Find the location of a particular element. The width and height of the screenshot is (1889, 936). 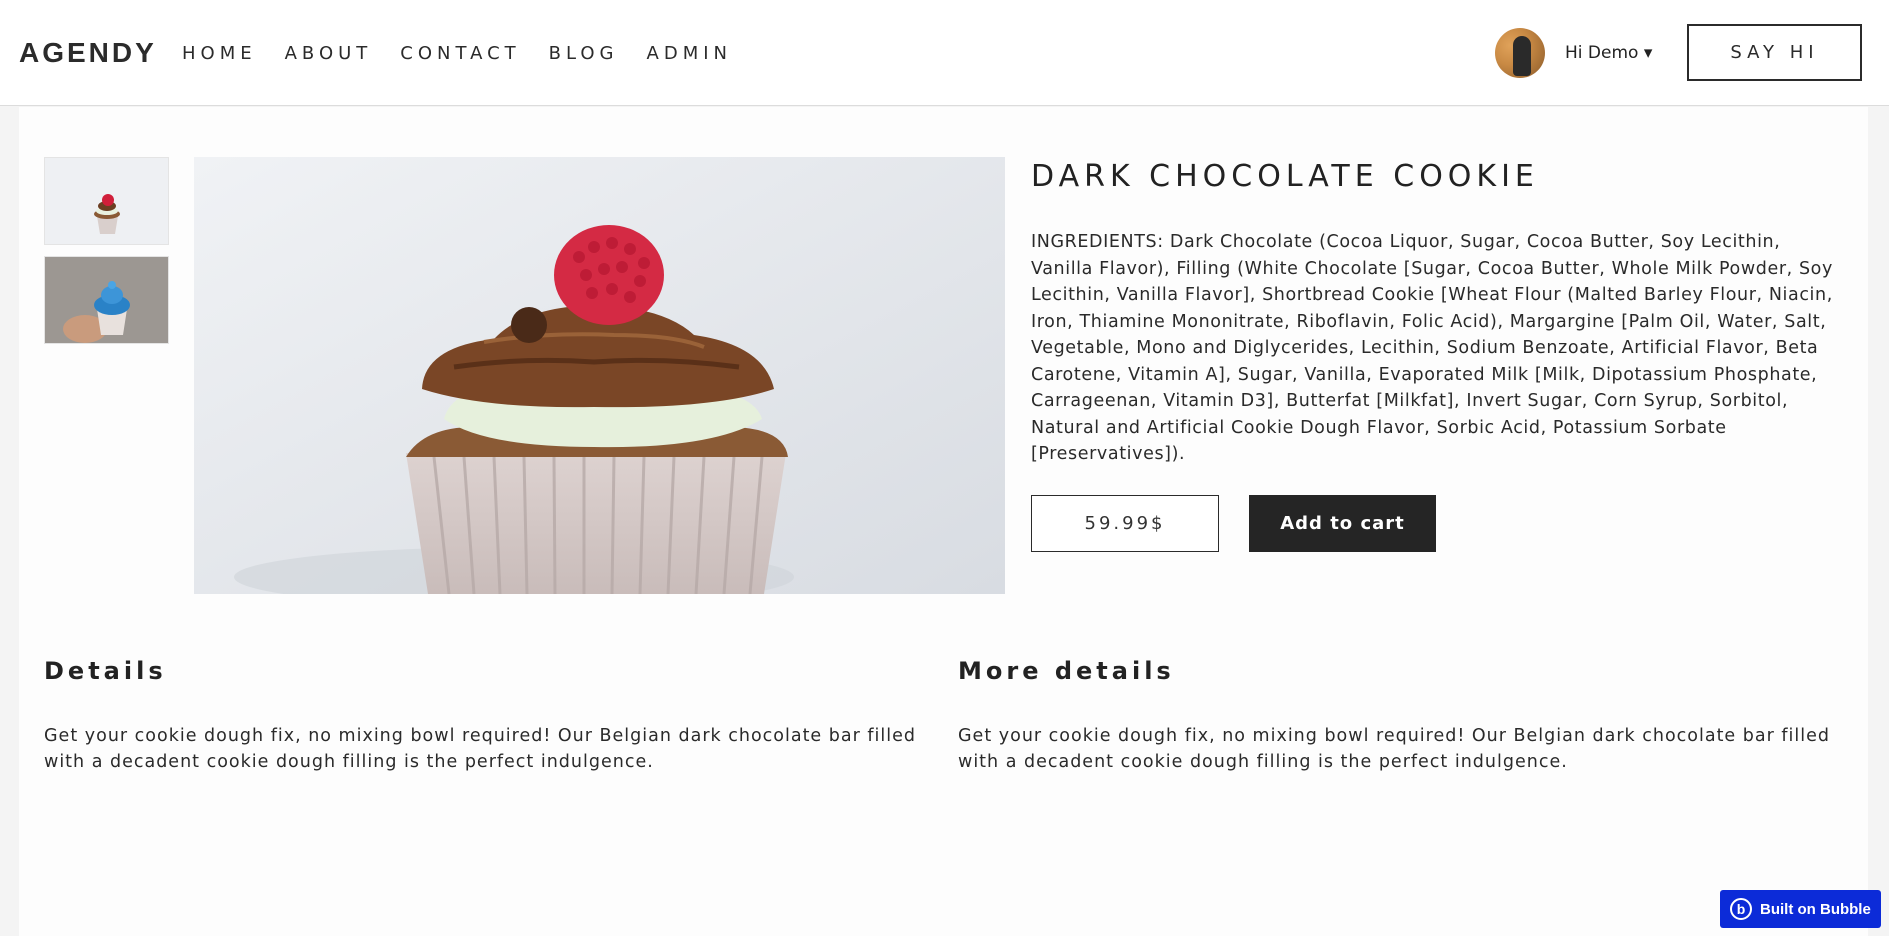

nav-item-contact: CONTACT is located at coordinates (460, 53).